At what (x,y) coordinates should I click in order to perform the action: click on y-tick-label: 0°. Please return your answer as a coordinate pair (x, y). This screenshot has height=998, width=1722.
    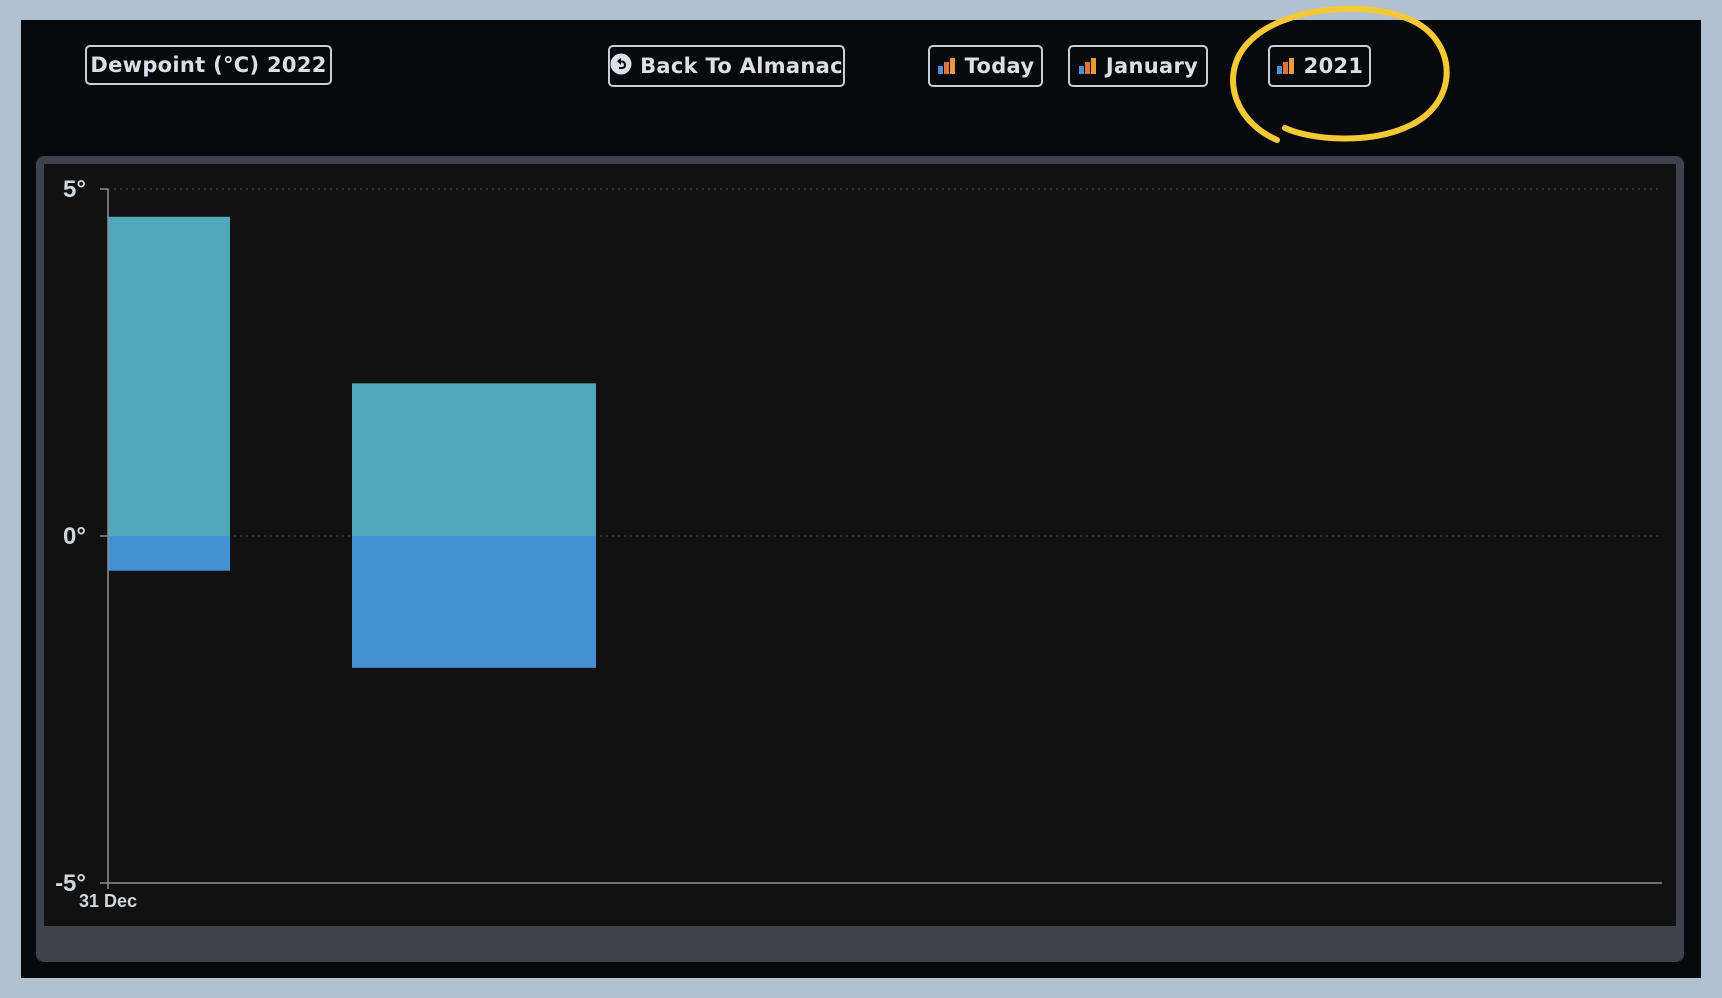
    Looking at the image, I should click on (74, 536).